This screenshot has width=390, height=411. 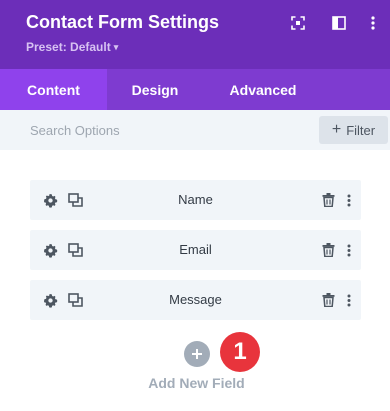 What do you see at coordinates (196, 383) in the screenshot?
I see `add-new-field-label: Add New Field` at bounding box center [196, 383].